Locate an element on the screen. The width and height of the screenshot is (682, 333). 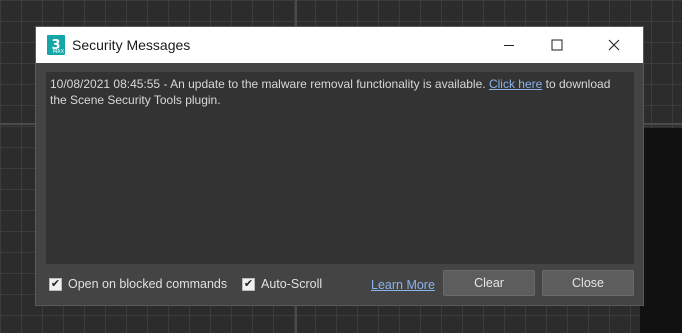
close-window-button is located at coordinates (614, 45).